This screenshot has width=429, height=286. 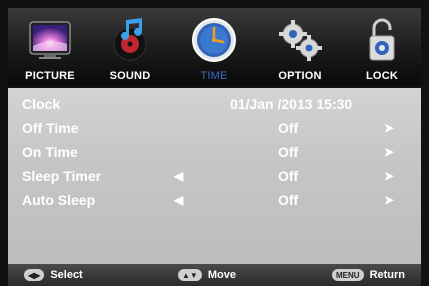 What do you see at coordinates (214, 128) in the screenshot?
I see `setting-row-off-time: Off Time Off ➤` at bounding box center [214, 128].